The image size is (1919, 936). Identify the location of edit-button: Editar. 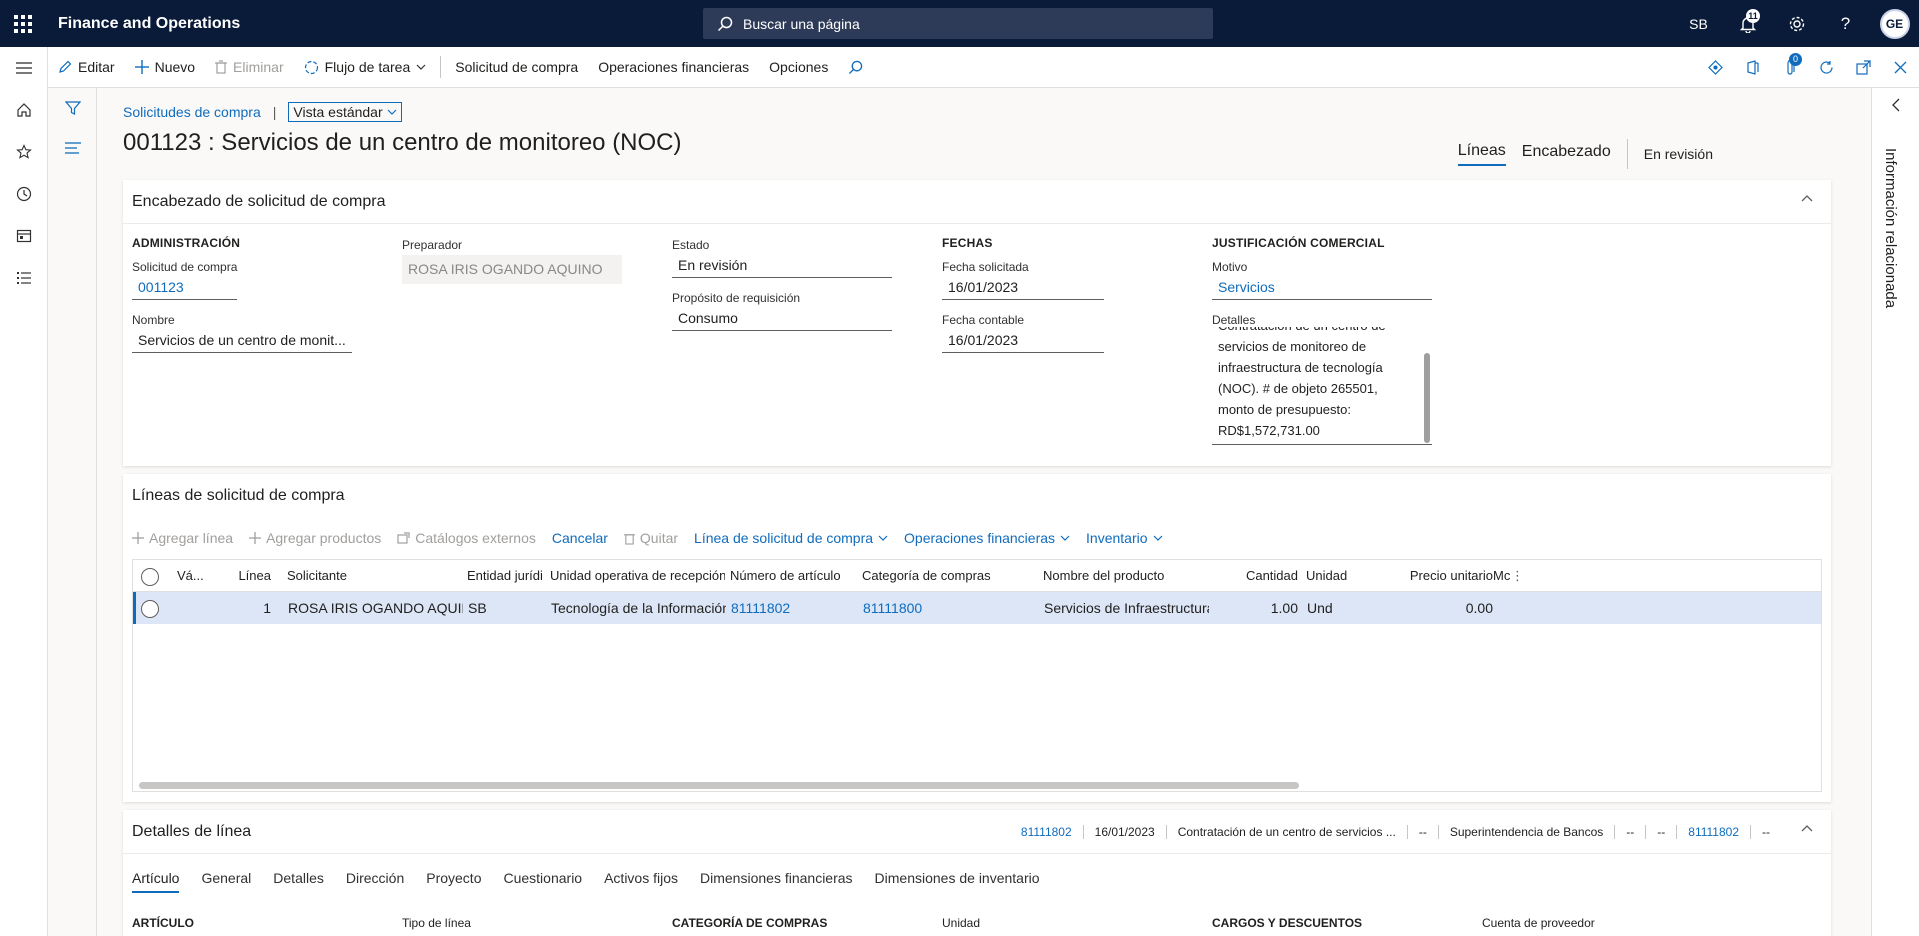
(86, 67).